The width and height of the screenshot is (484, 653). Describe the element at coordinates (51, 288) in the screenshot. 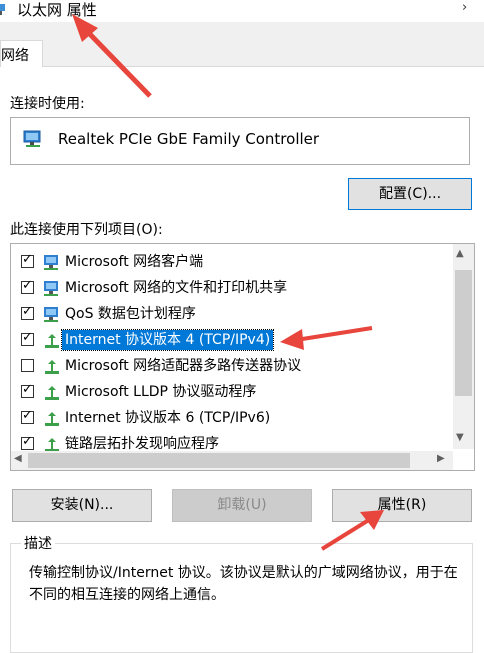

I see `file-share-icon` at that location.